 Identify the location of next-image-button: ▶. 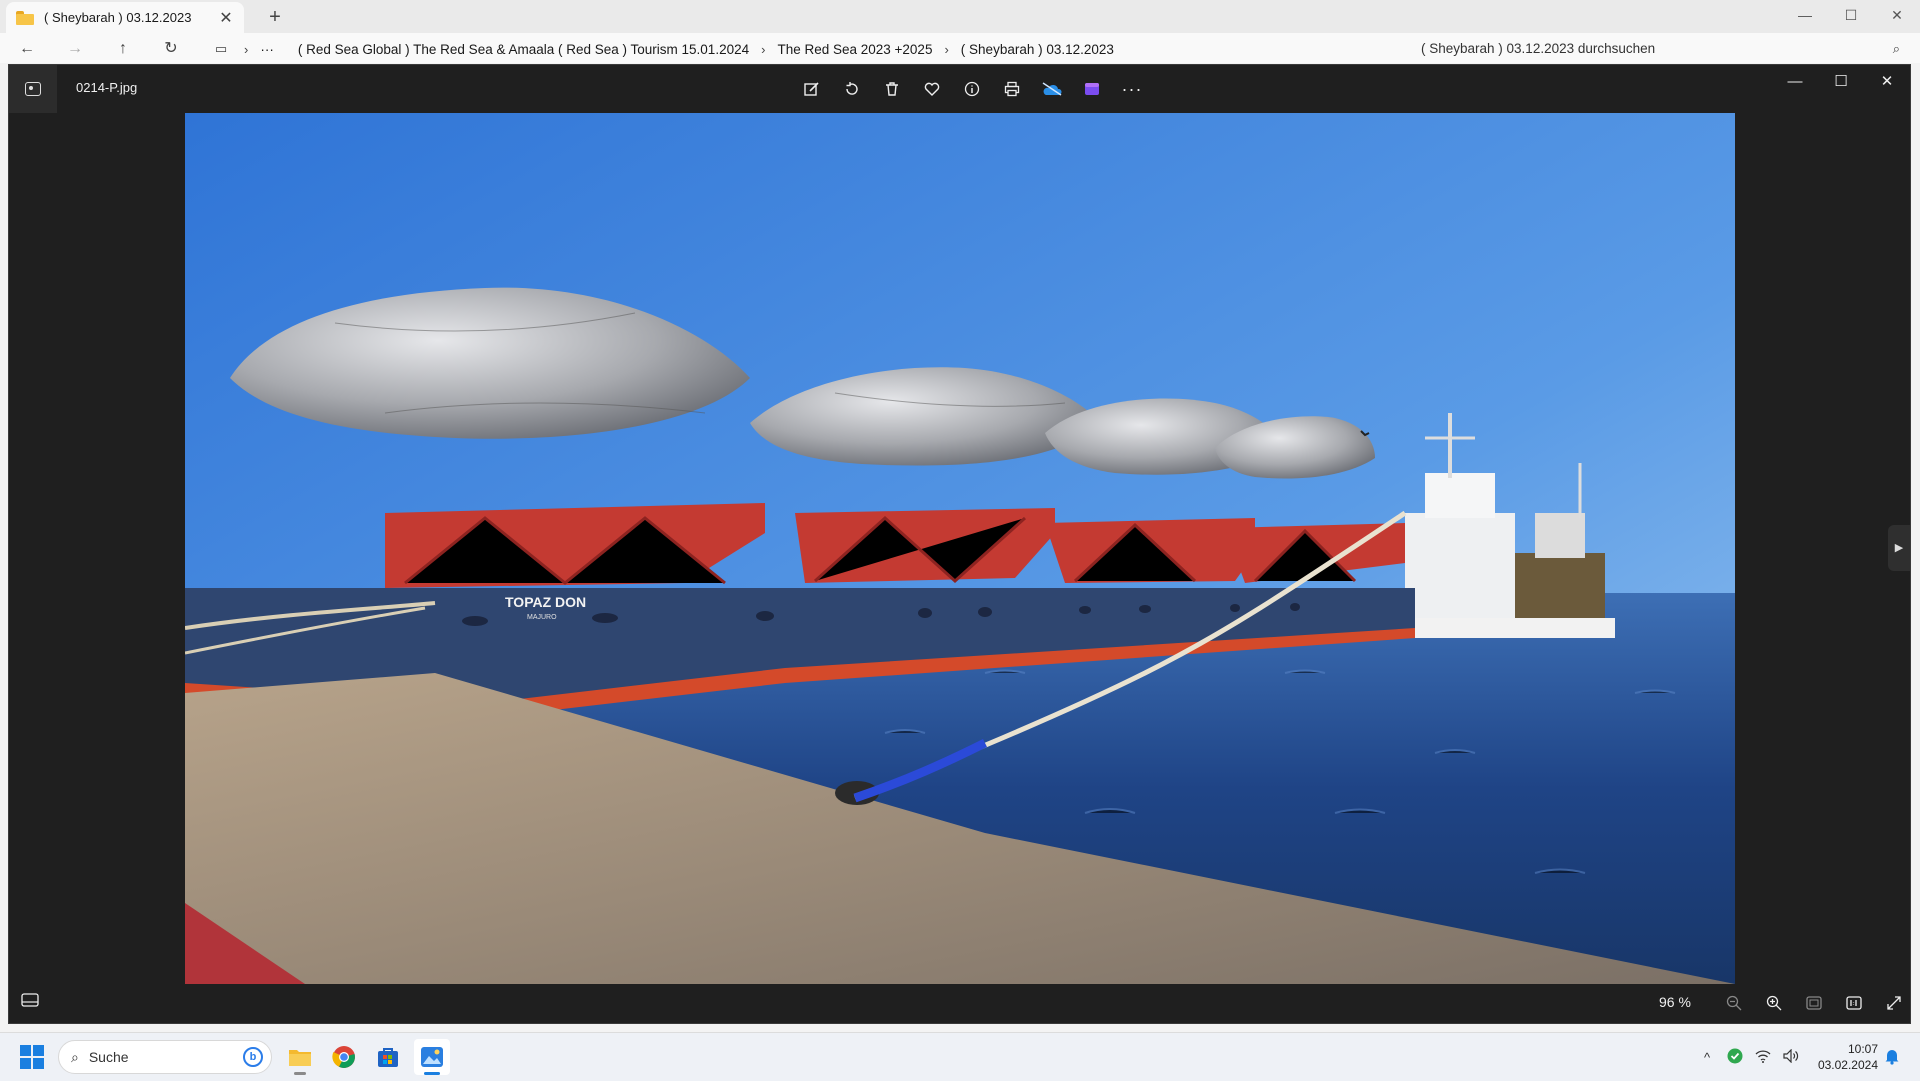
(1899, 548).